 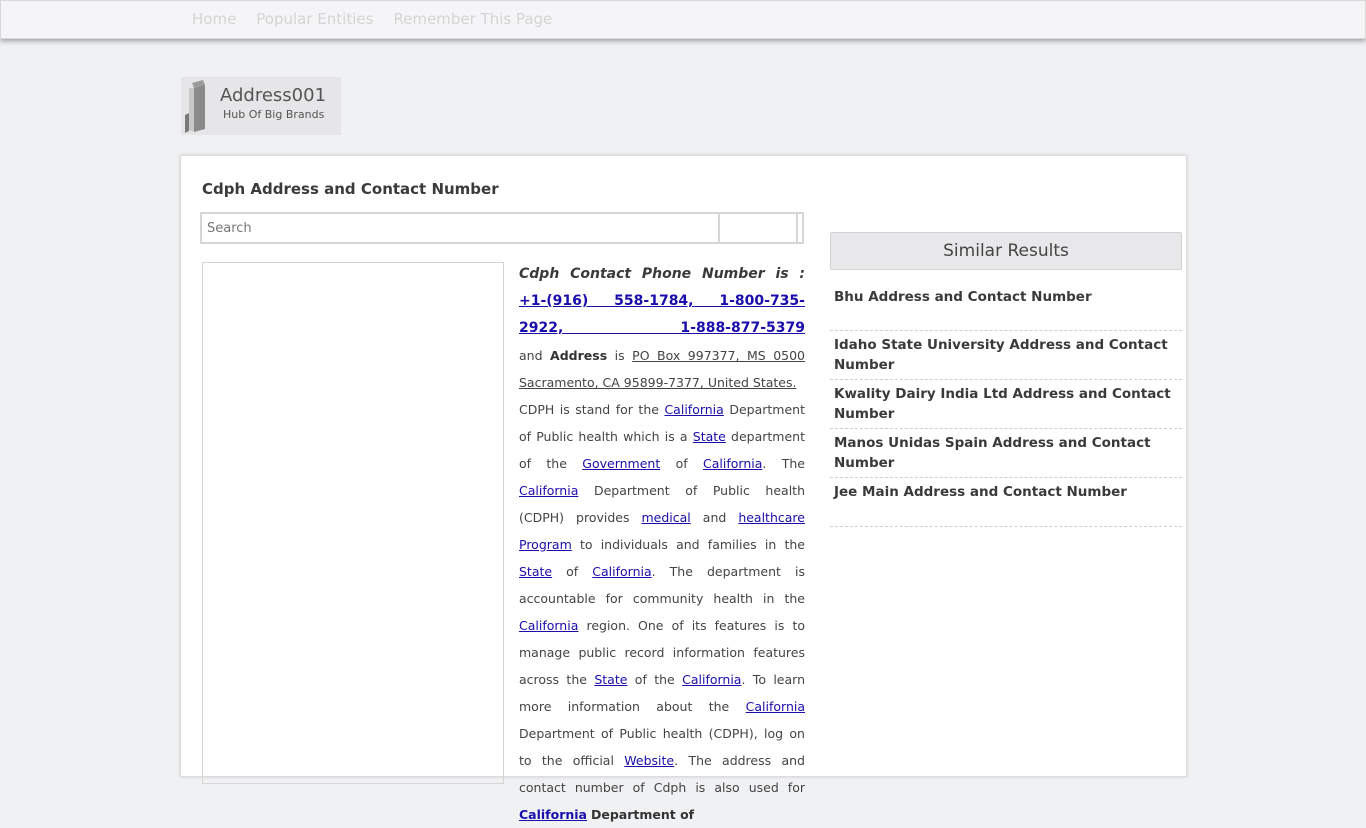 I want to click on page-title: Cdph Address and Contact Number, so click(x=350, y=189).